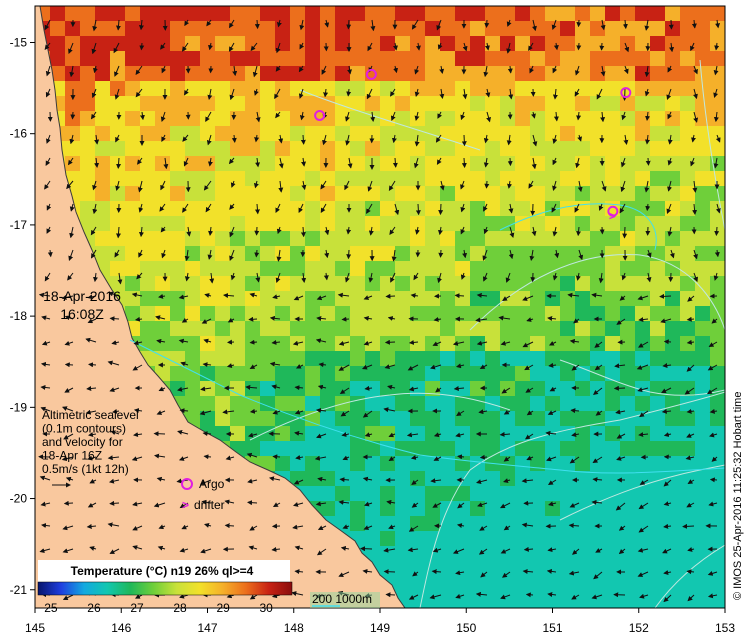  Describe the element at coordinates (162, 571) in the screenshot. I see `colorbar-title: Temperature (°C) n19 26% ql>=4` at that location.